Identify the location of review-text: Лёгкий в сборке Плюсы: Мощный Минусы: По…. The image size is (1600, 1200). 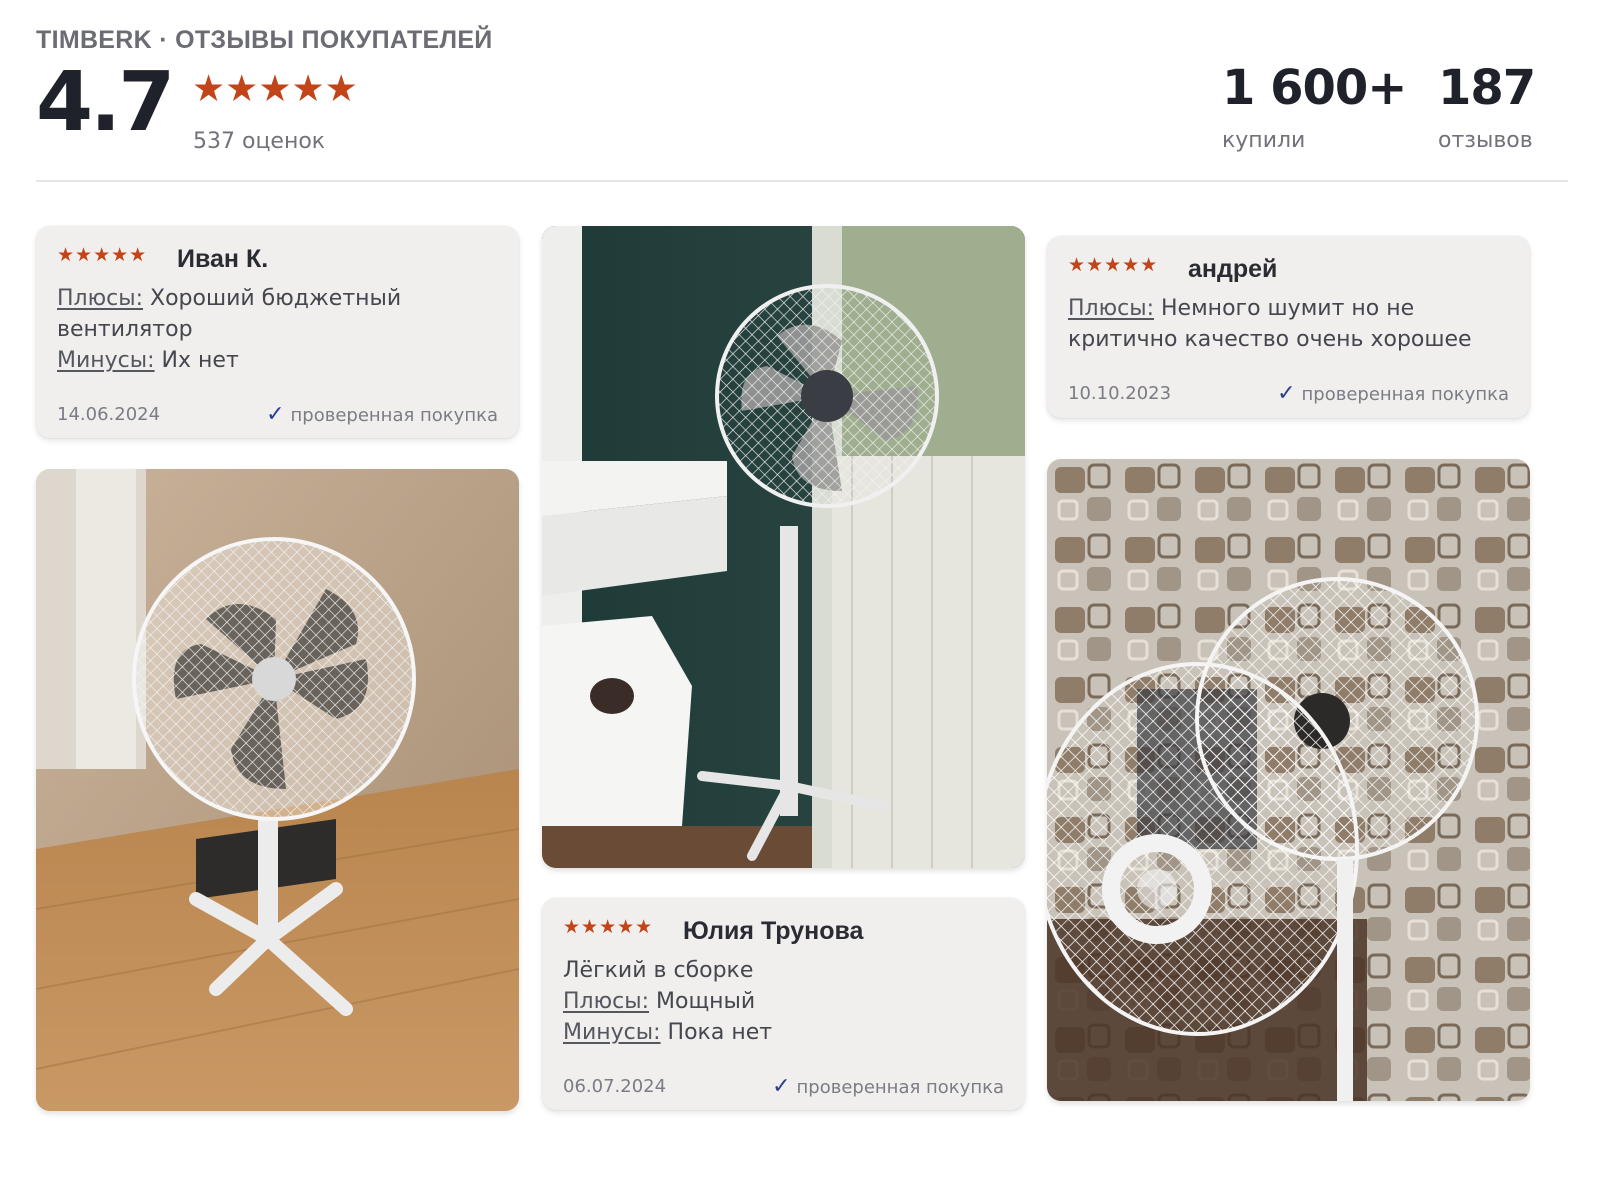
(785, 1001).